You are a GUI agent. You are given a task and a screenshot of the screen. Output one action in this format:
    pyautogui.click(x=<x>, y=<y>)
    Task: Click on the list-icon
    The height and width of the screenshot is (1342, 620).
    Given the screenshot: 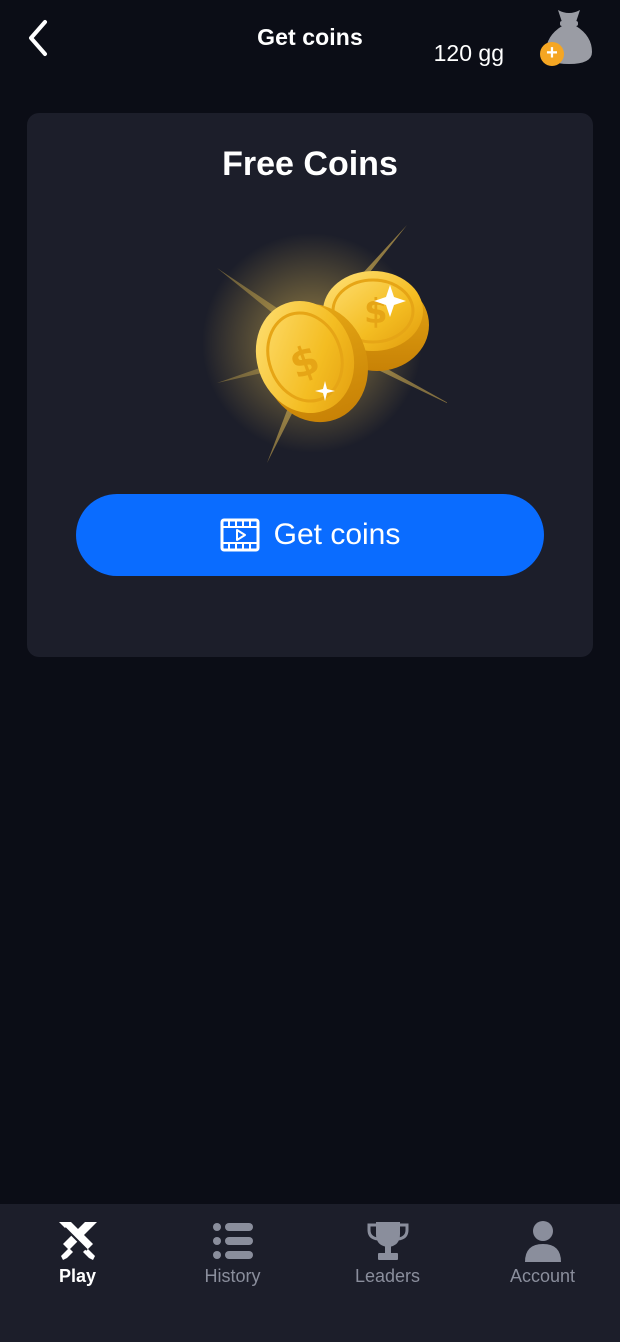 What is the action you would take?
    pyautogui.click(x=233, y=1241)
    